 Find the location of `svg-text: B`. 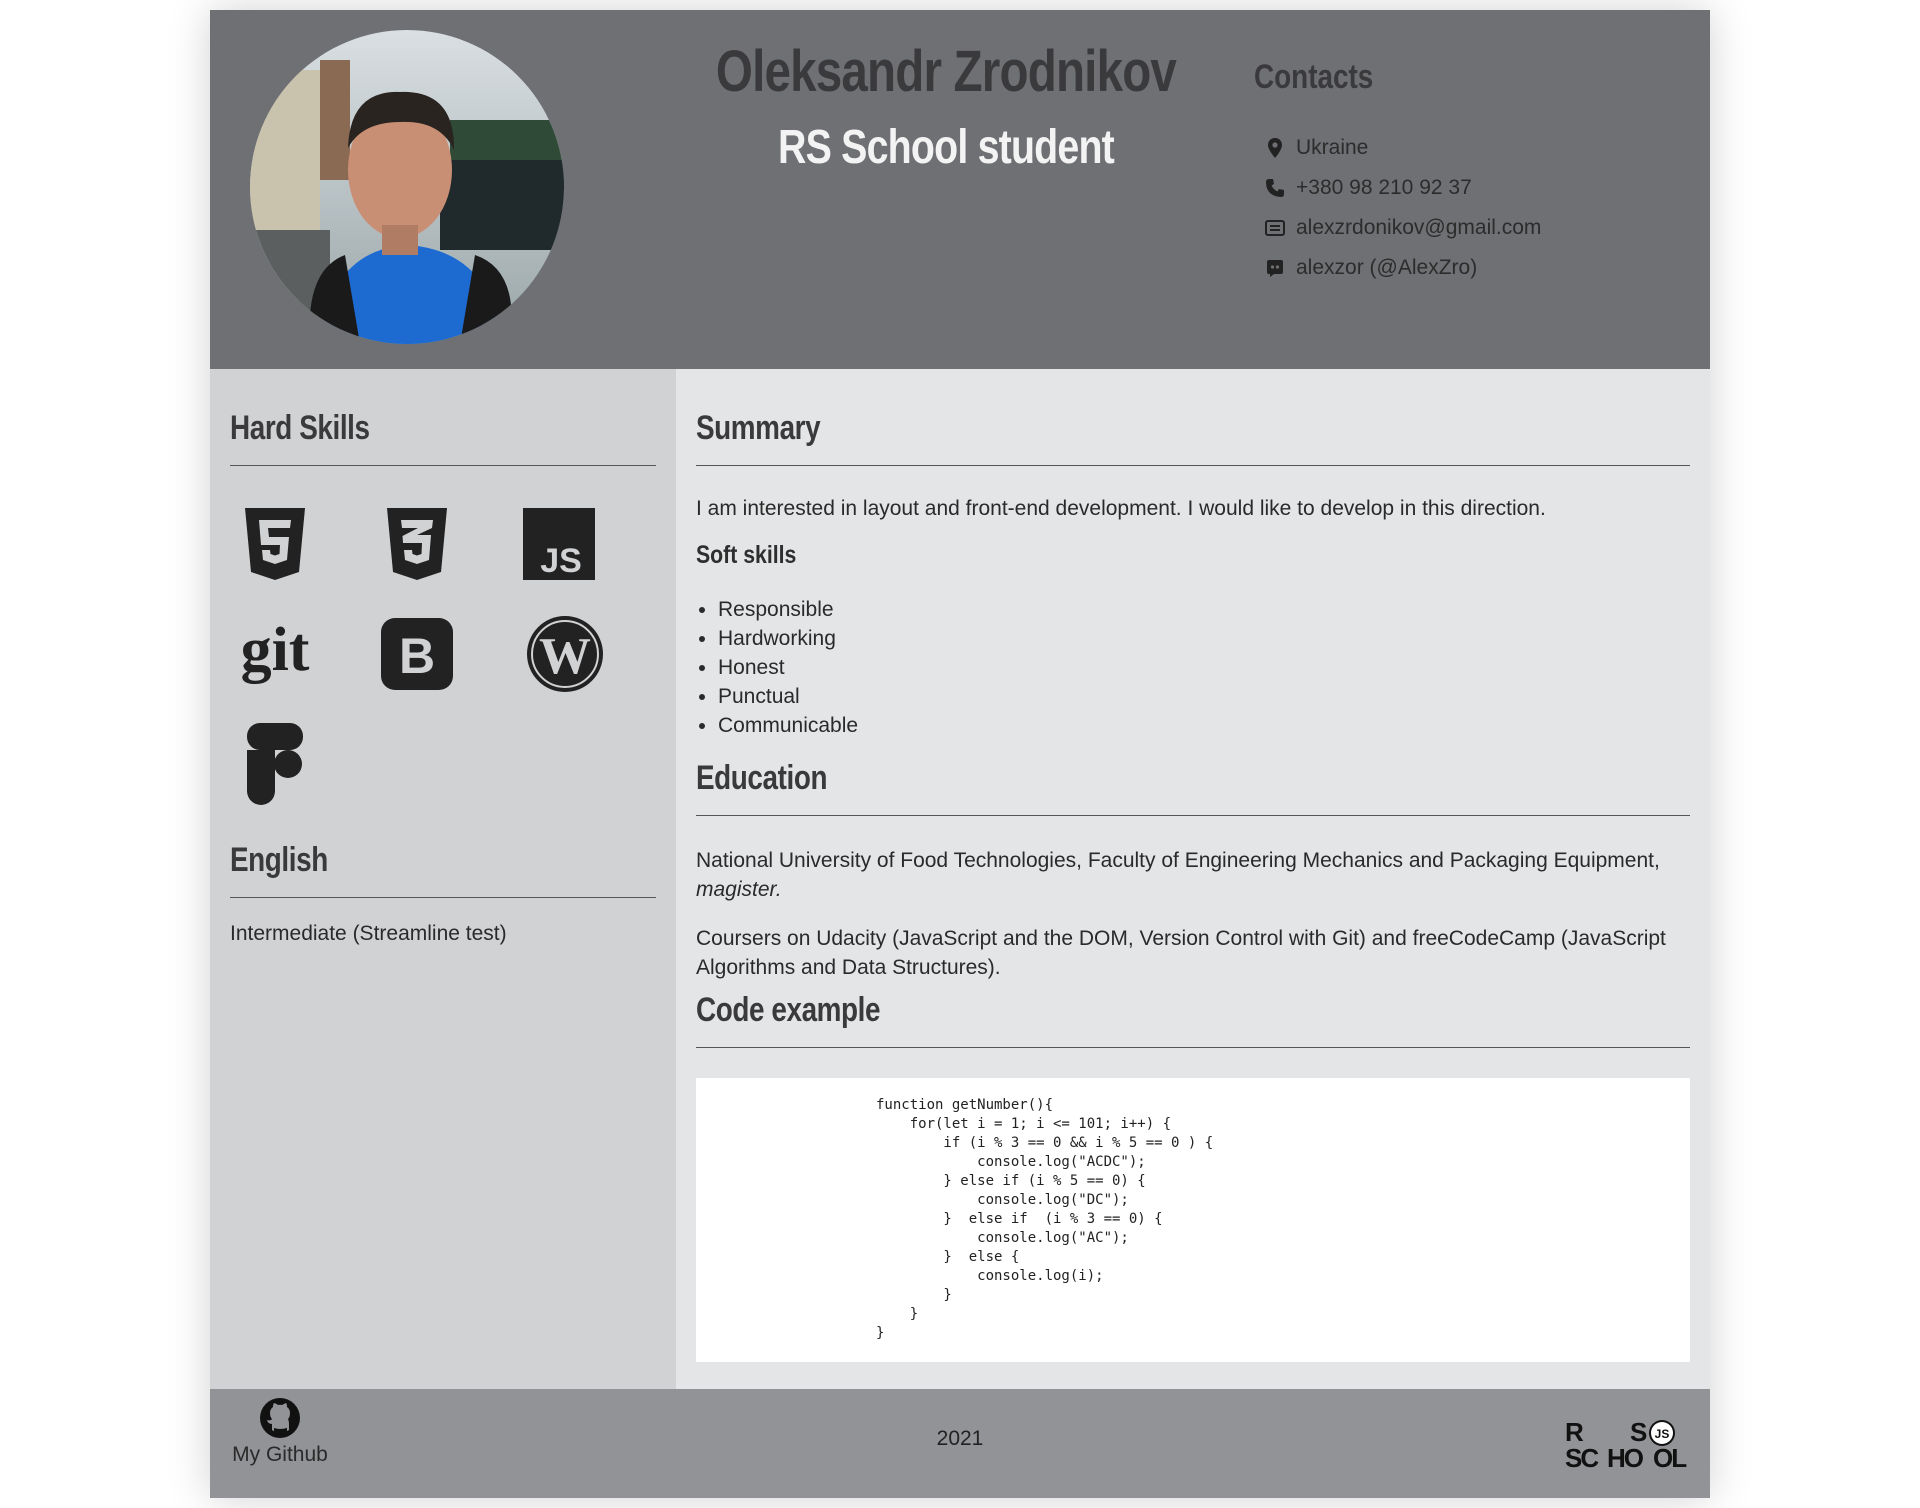

svg-text: B is located at coordinates (417, 656).